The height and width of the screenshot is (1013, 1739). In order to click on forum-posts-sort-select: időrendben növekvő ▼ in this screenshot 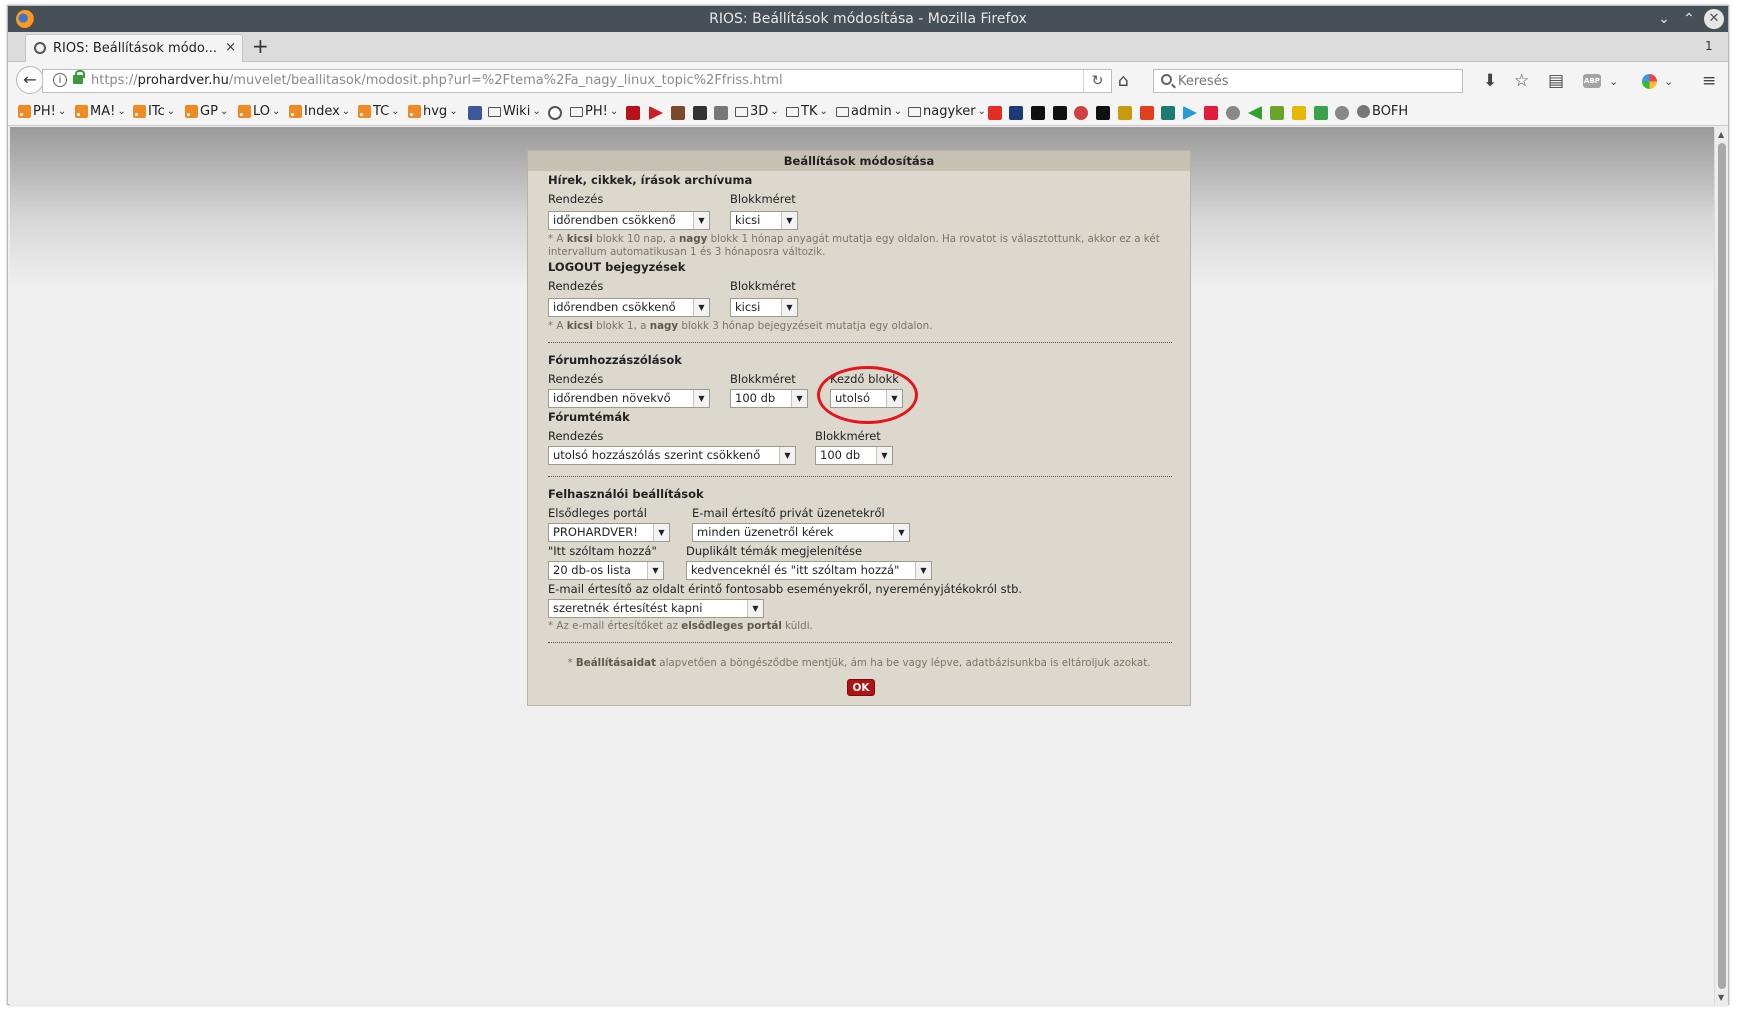, I will do `click(629, 398)`.